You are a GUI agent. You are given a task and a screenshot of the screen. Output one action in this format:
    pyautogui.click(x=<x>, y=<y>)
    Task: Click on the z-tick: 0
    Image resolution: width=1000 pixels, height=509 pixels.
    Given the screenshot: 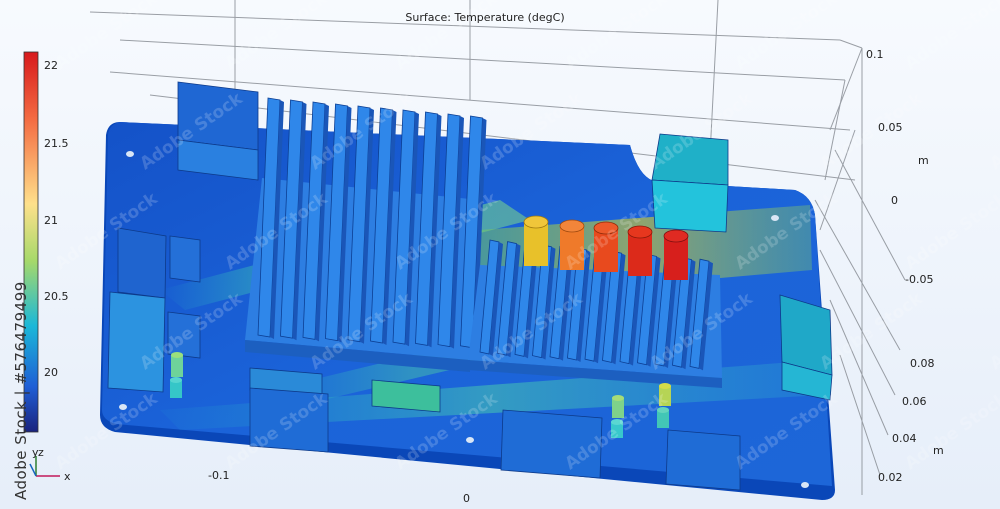 What is the action you would take?
    pyautogui.click(x=894, y=200)
    